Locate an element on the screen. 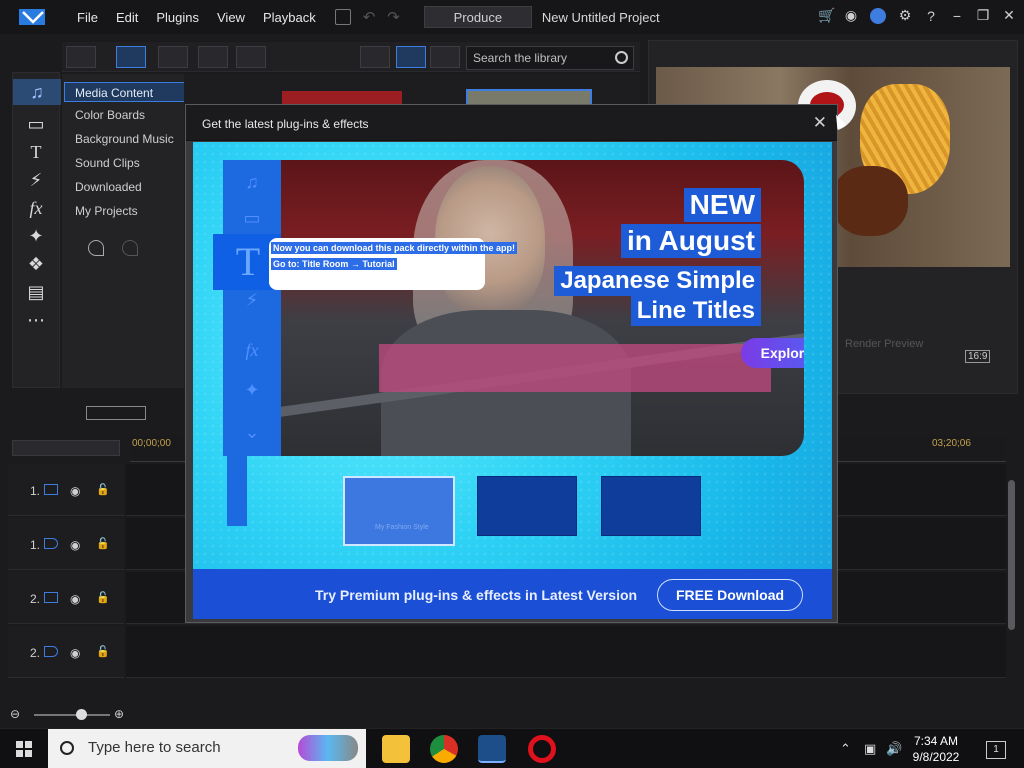  notification-line-2: Go to: Title Room → Tutorial is located at coordinates (334, 264).